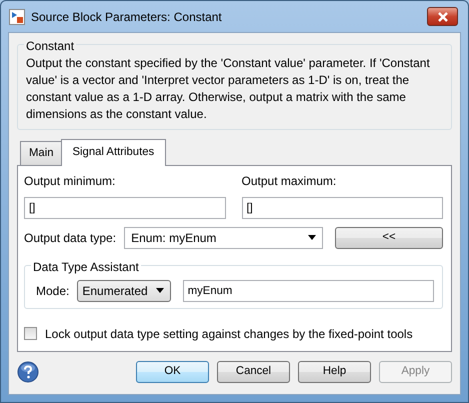 This screenshot has width=469, height=403. What do you see at coordinates (30, 333) in the screenshot?
I see `checkbox` at bounding box center [30, 333].